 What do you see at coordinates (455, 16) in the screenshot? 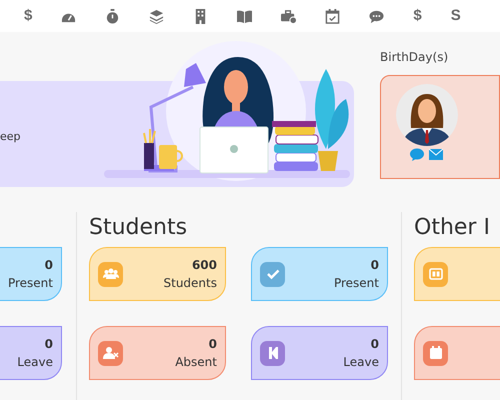
I see `dollar-link: S` at bounding box center [455, 16].